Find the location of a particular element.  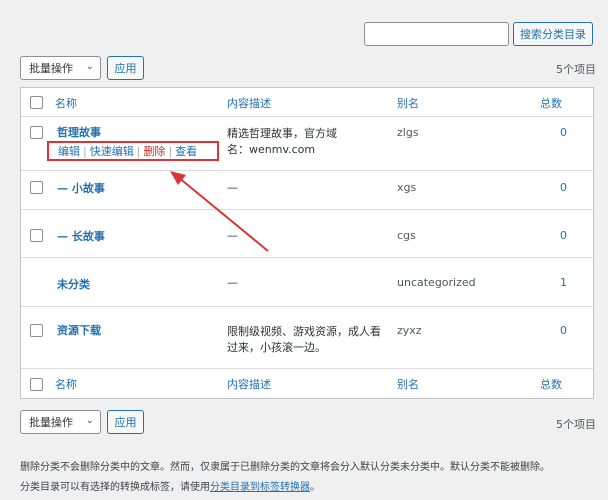

apply-button-top: 应用 is located at coordinates (125, 68).